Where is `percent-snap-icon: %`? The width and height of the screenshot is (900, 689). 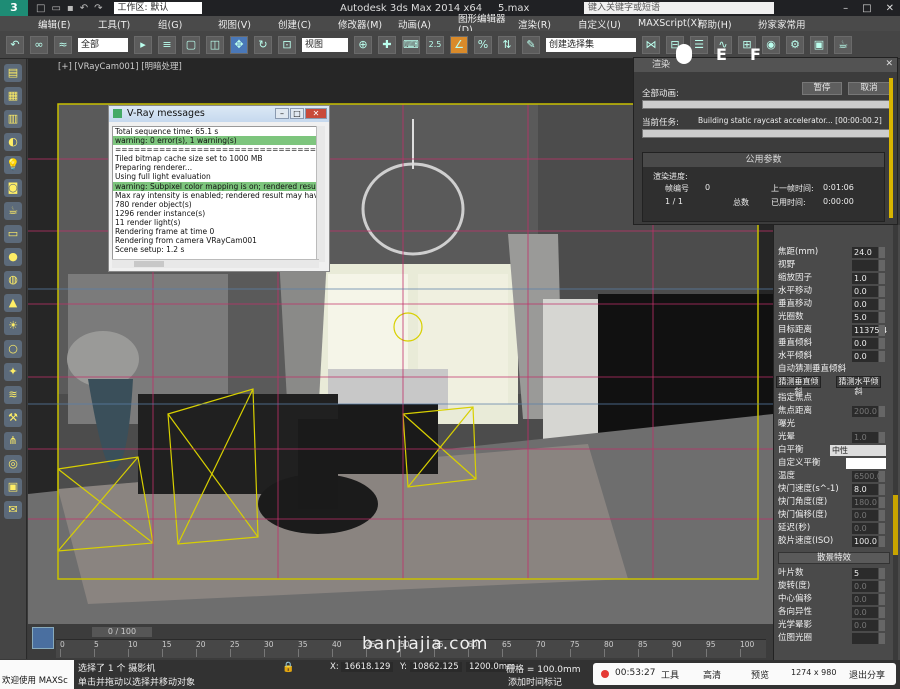 percent-snap-icon: % is located at coordinates (483, 44).